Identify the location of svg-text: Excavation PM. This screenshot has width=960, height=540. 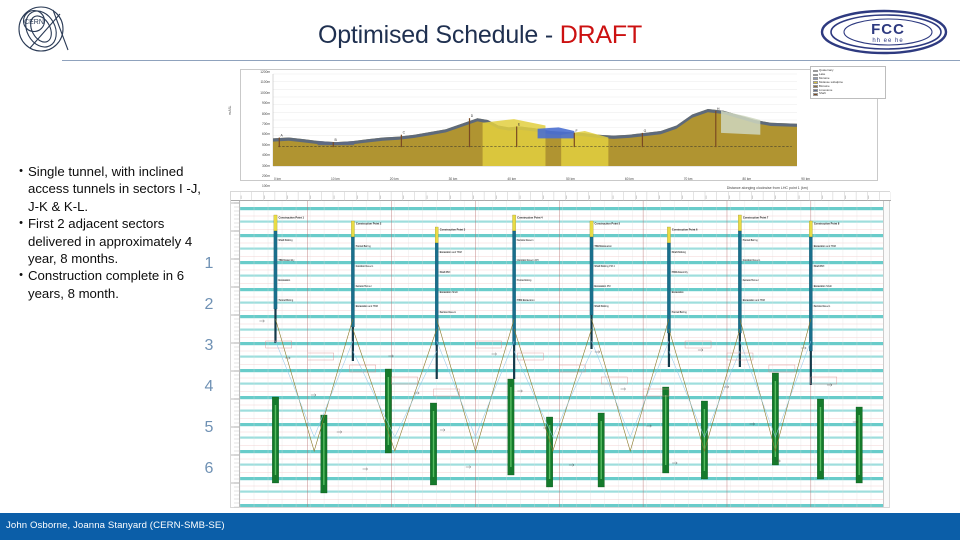
(603, 286).